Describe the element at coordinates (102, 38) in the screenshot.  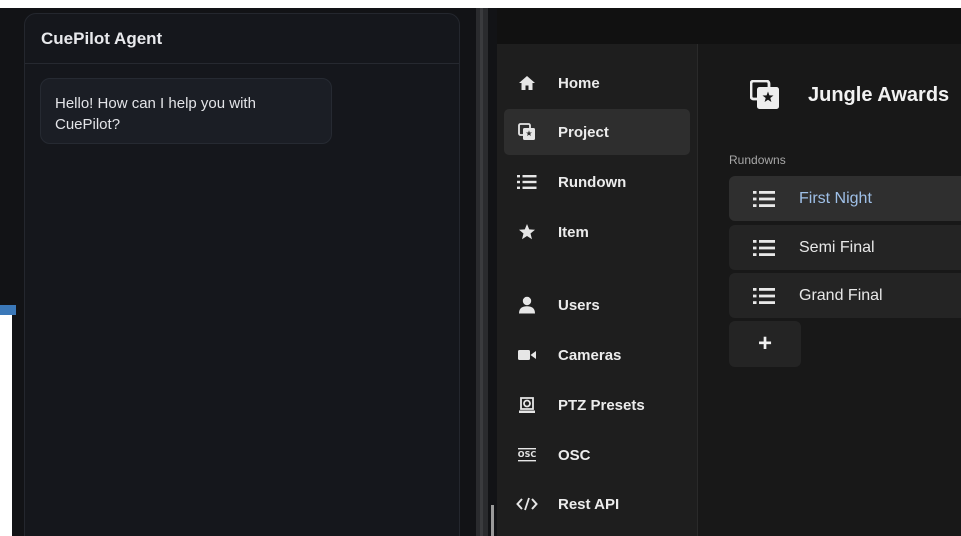
I see `agent-title: CuePilot Agent` at that location.